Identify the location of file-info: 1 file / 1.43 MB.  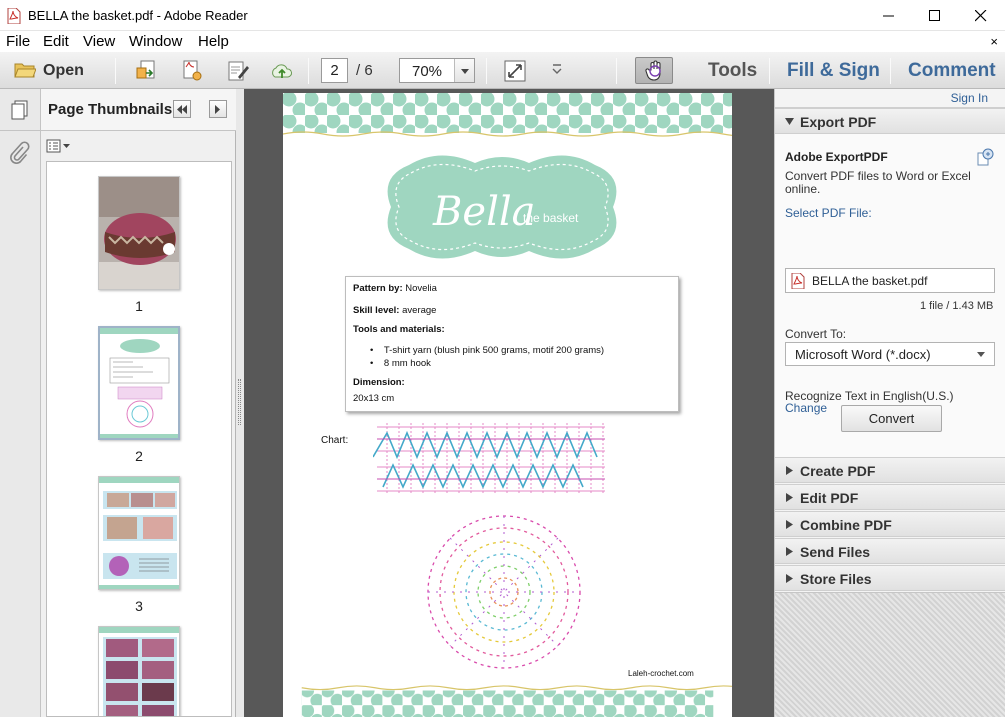
(957, 306).